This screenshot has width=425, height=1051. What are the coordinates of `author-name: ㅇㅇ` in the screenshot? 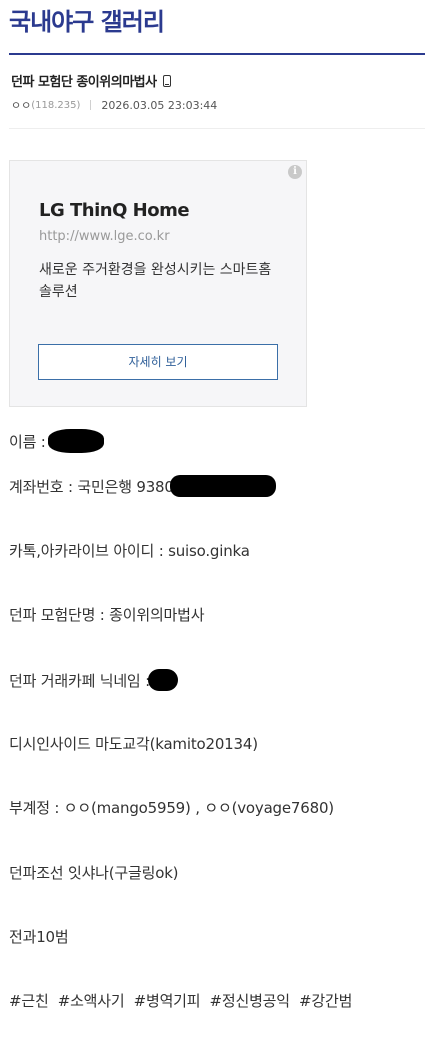 It's located at (21, 105).